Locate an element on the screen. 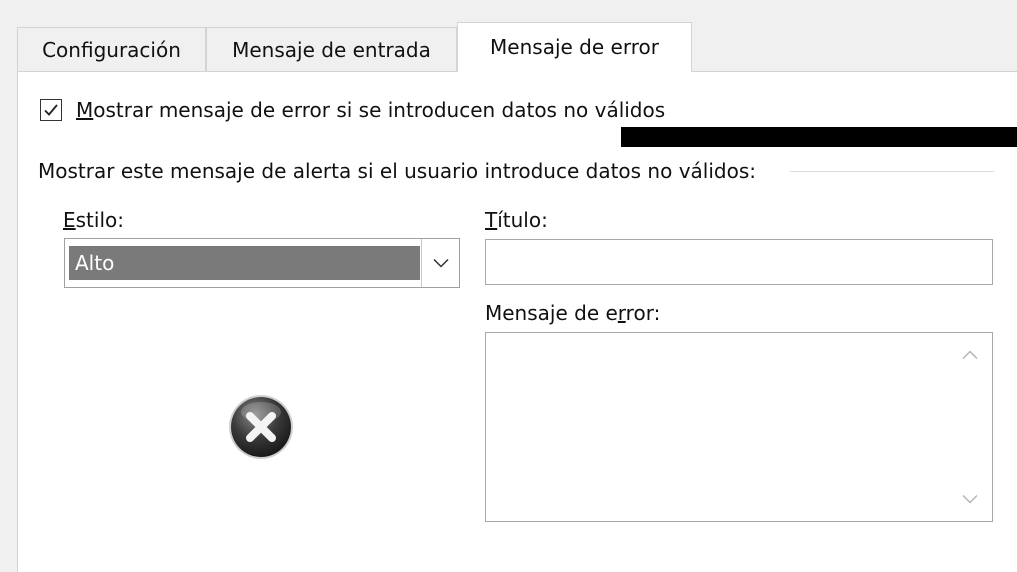  tab-configuracion: Configuración is located at coordinates (111, 49).